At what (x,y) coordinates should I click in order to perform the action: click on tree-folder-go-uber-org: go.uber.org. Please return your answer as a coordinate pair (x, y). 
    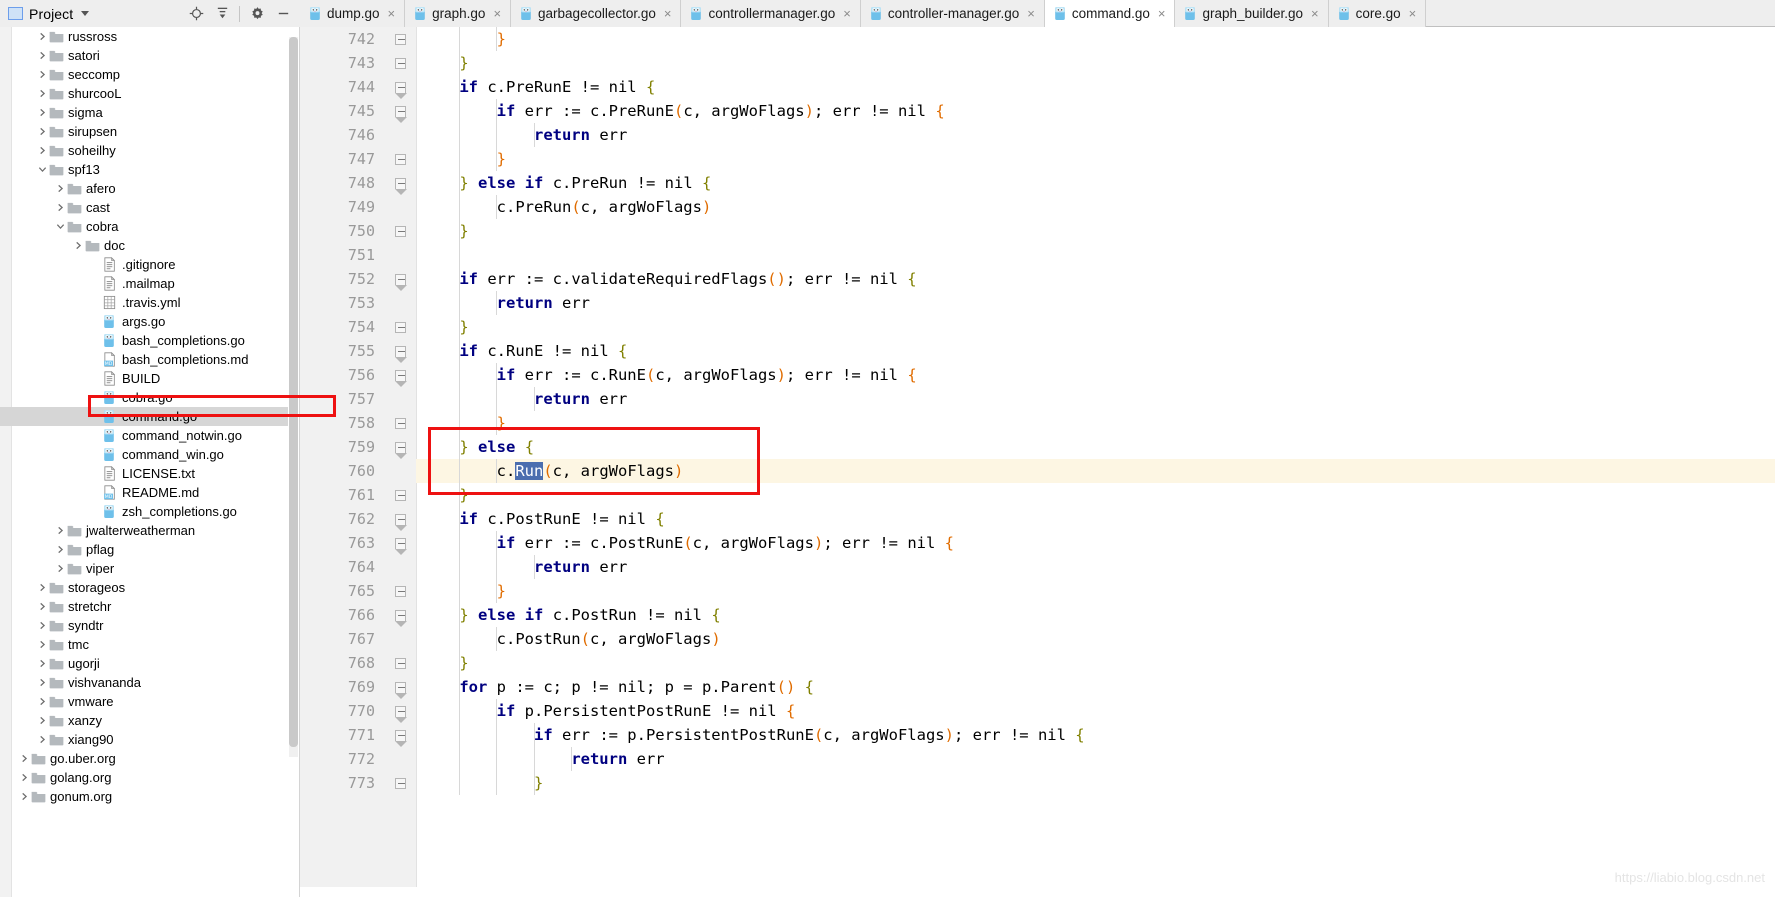
    Looking at the image, I should click on (144, 758).